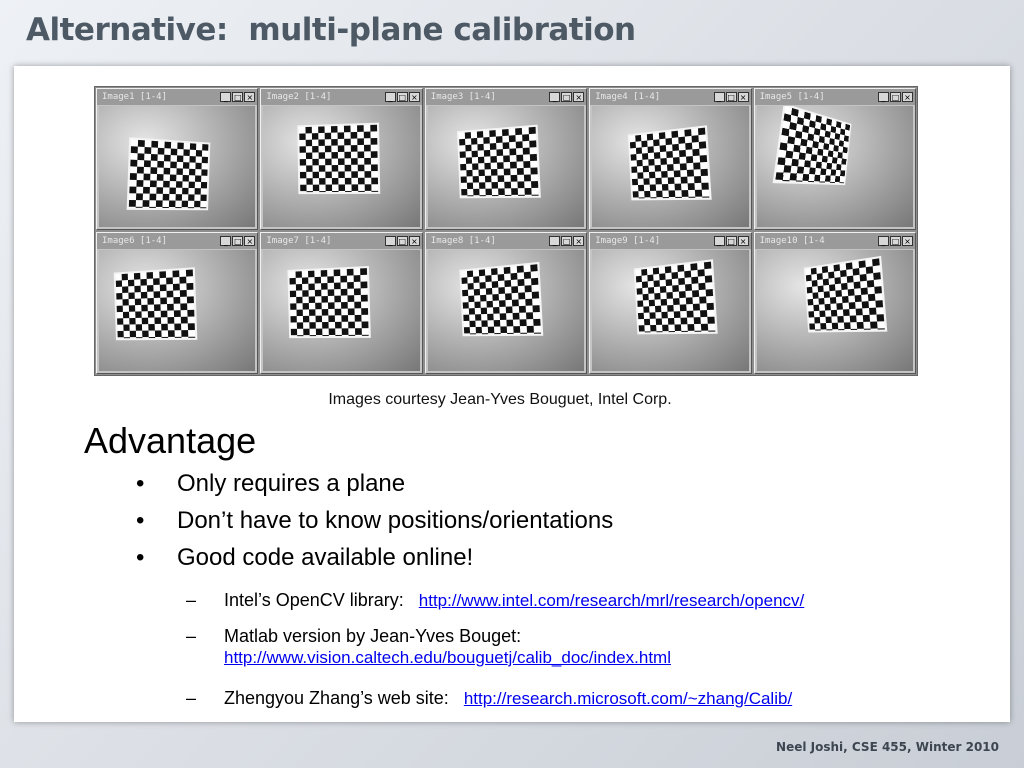  I want to click on camera-image-window: Image2 [1-4] _ □ ×, so click(341, 159).